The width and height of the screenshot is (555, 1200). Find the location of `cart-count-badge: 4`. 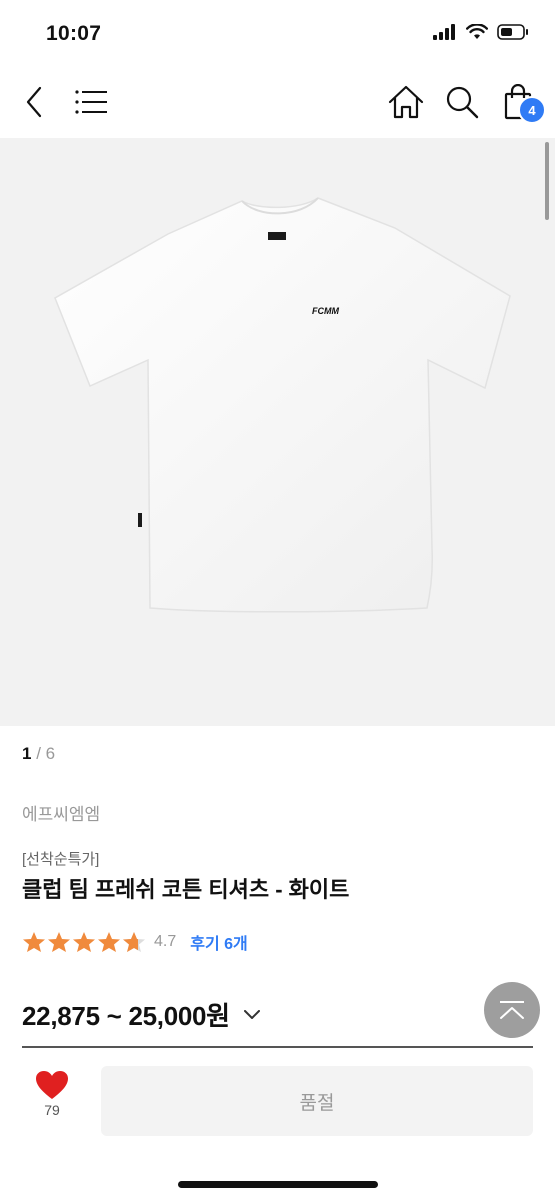

cart-count-badge: 4 is located at coordinates (532, 110).